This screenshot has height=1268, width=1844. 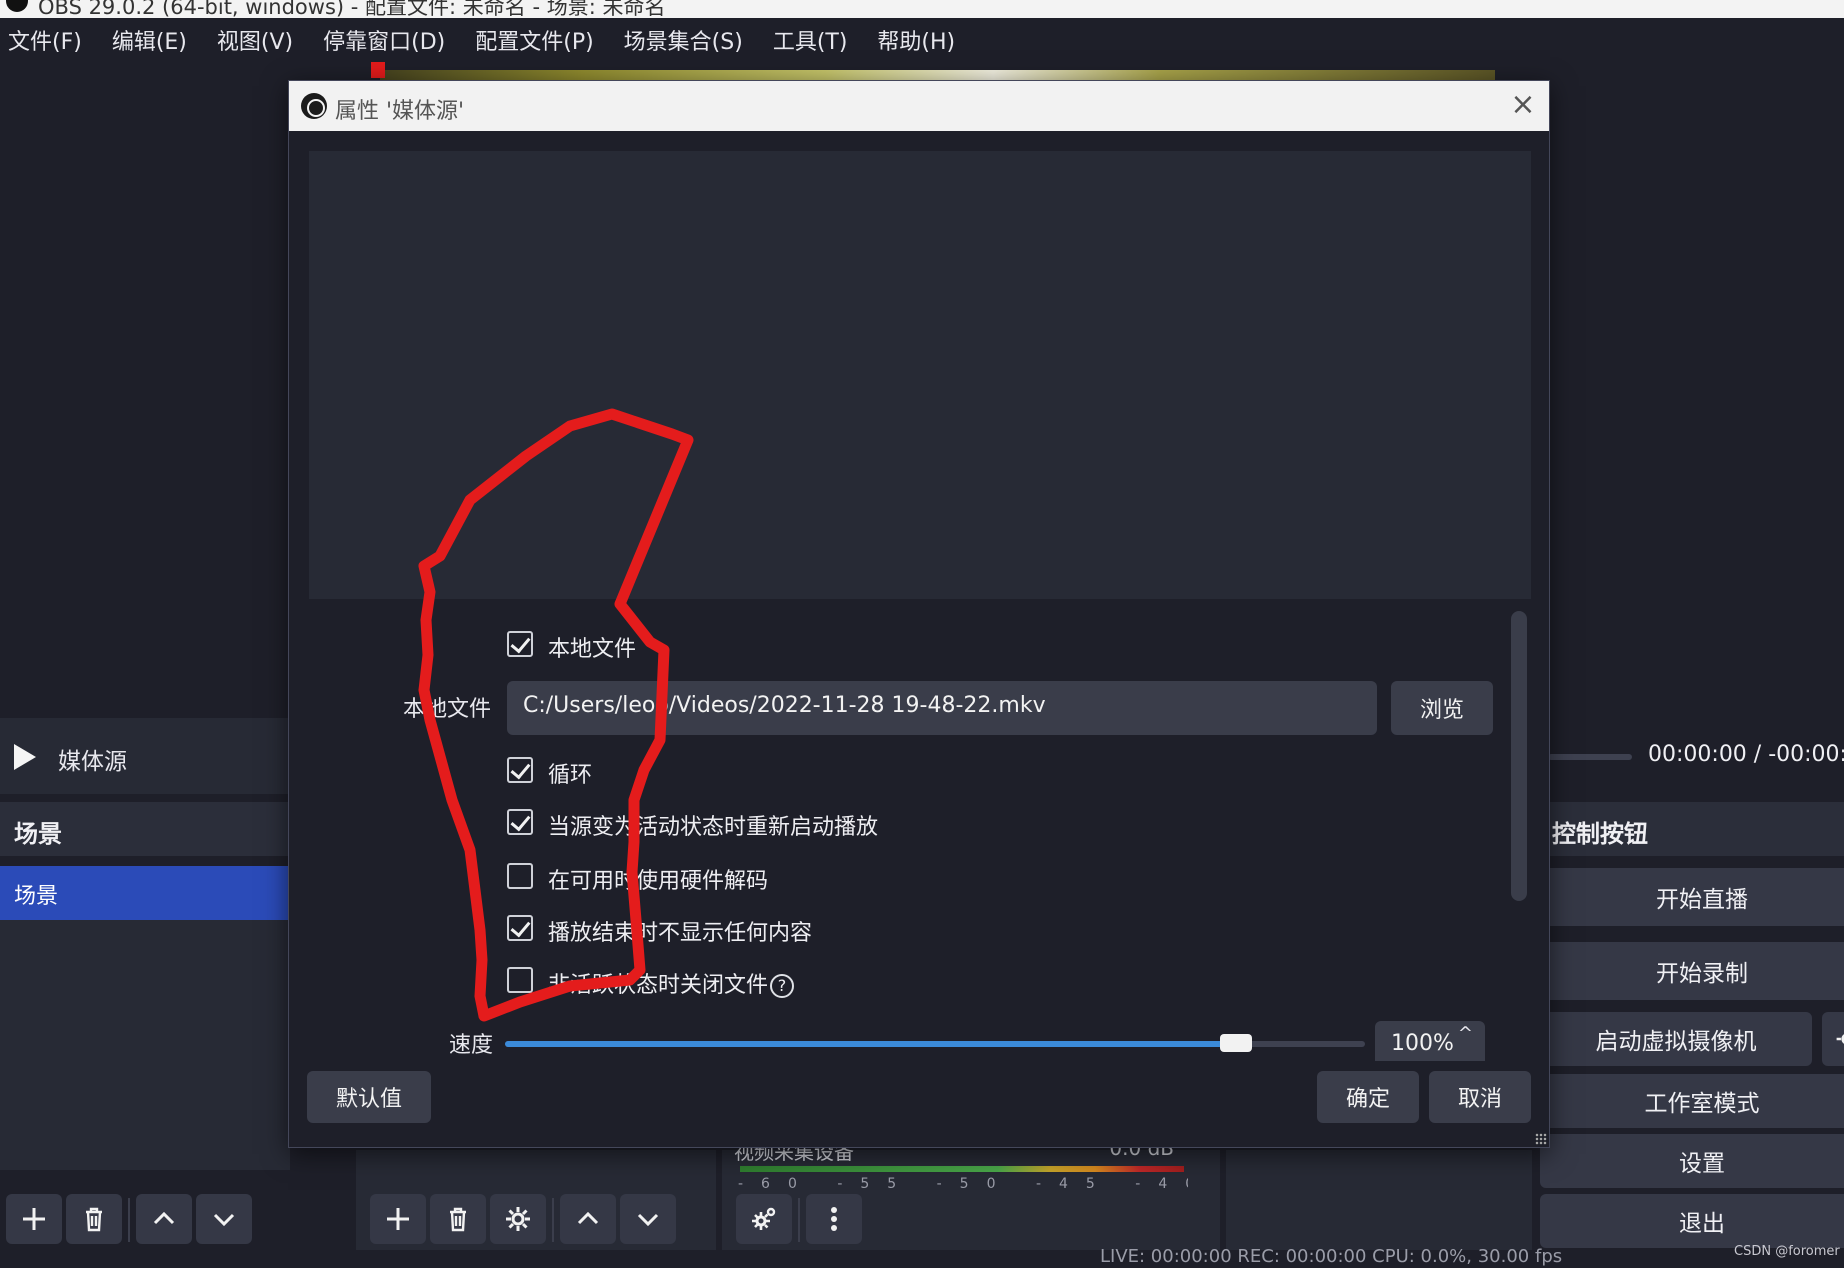 I want to click on more-vertical-icon, so click(x=834, y=1219).